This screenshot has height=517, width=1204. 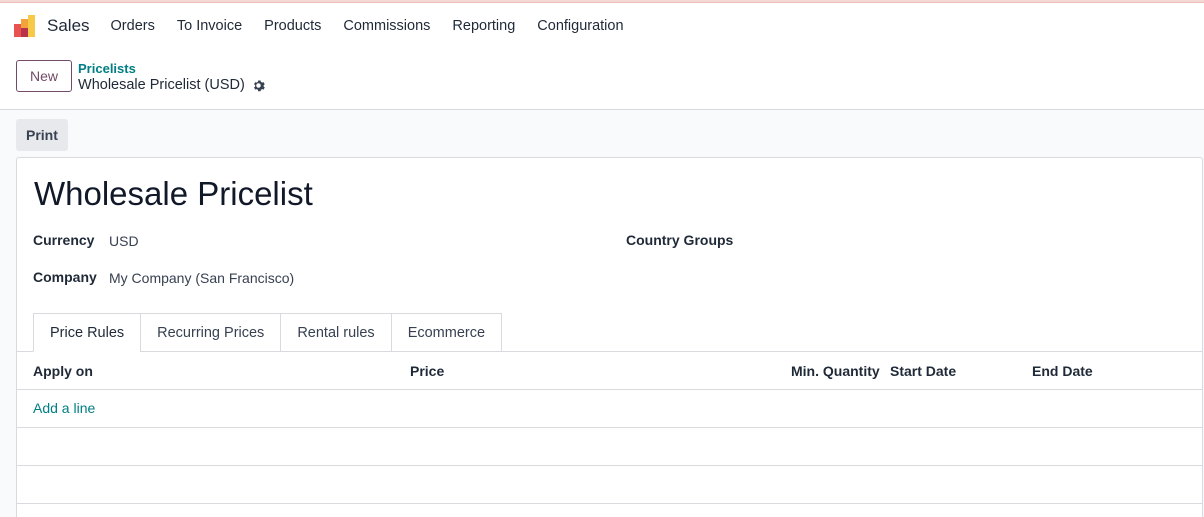 I want to click on menu-to-invoice: To Invoice, so click(x=209, y=26).